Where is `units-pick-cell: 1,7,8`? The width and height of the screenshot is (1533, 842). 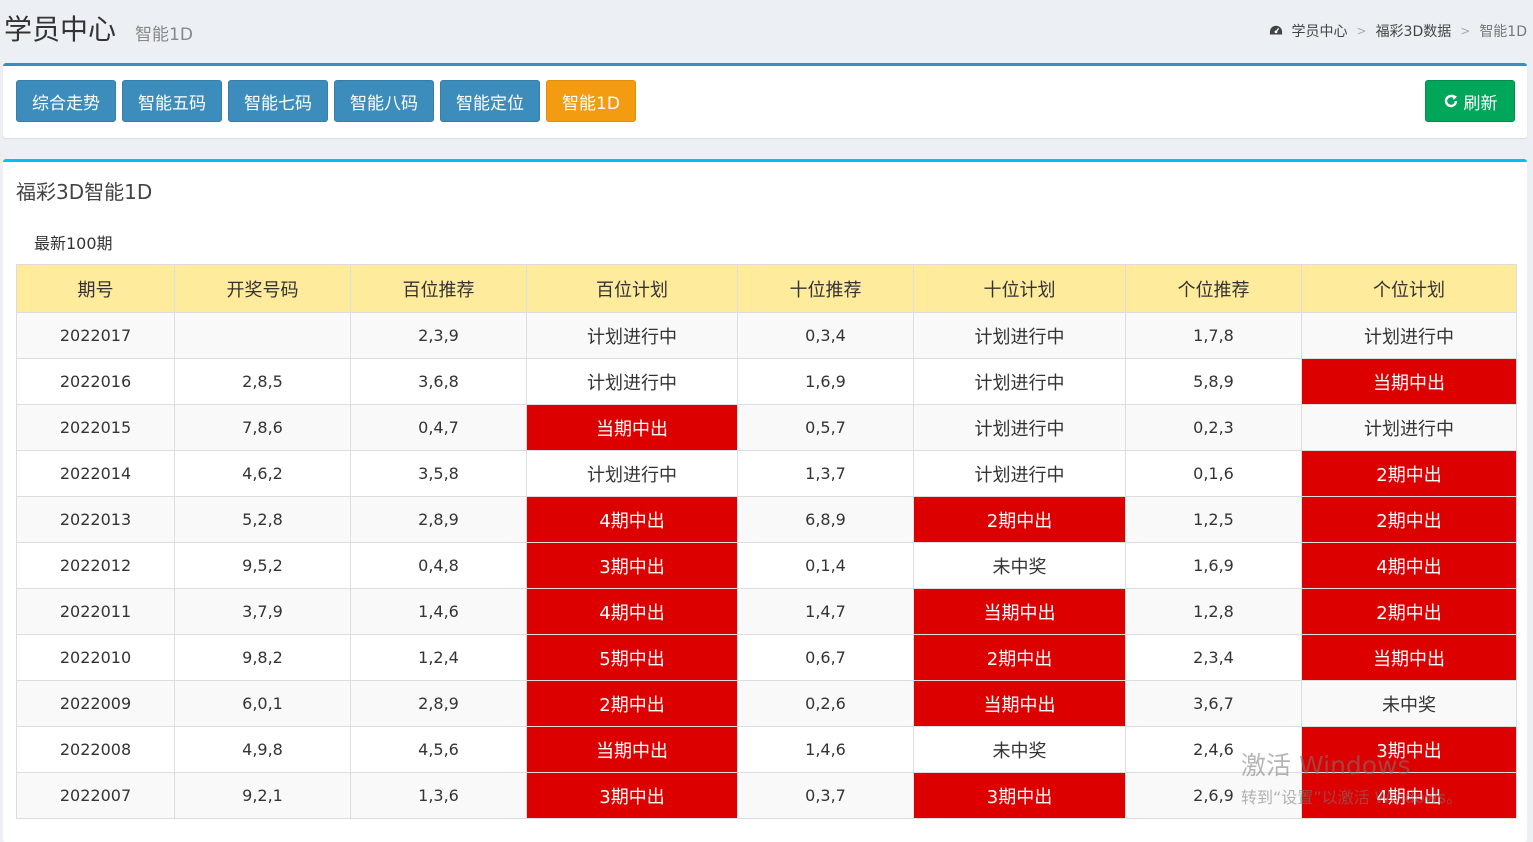 units-pick-cell: 1,7,8 is located at coordinates (1213, 335).